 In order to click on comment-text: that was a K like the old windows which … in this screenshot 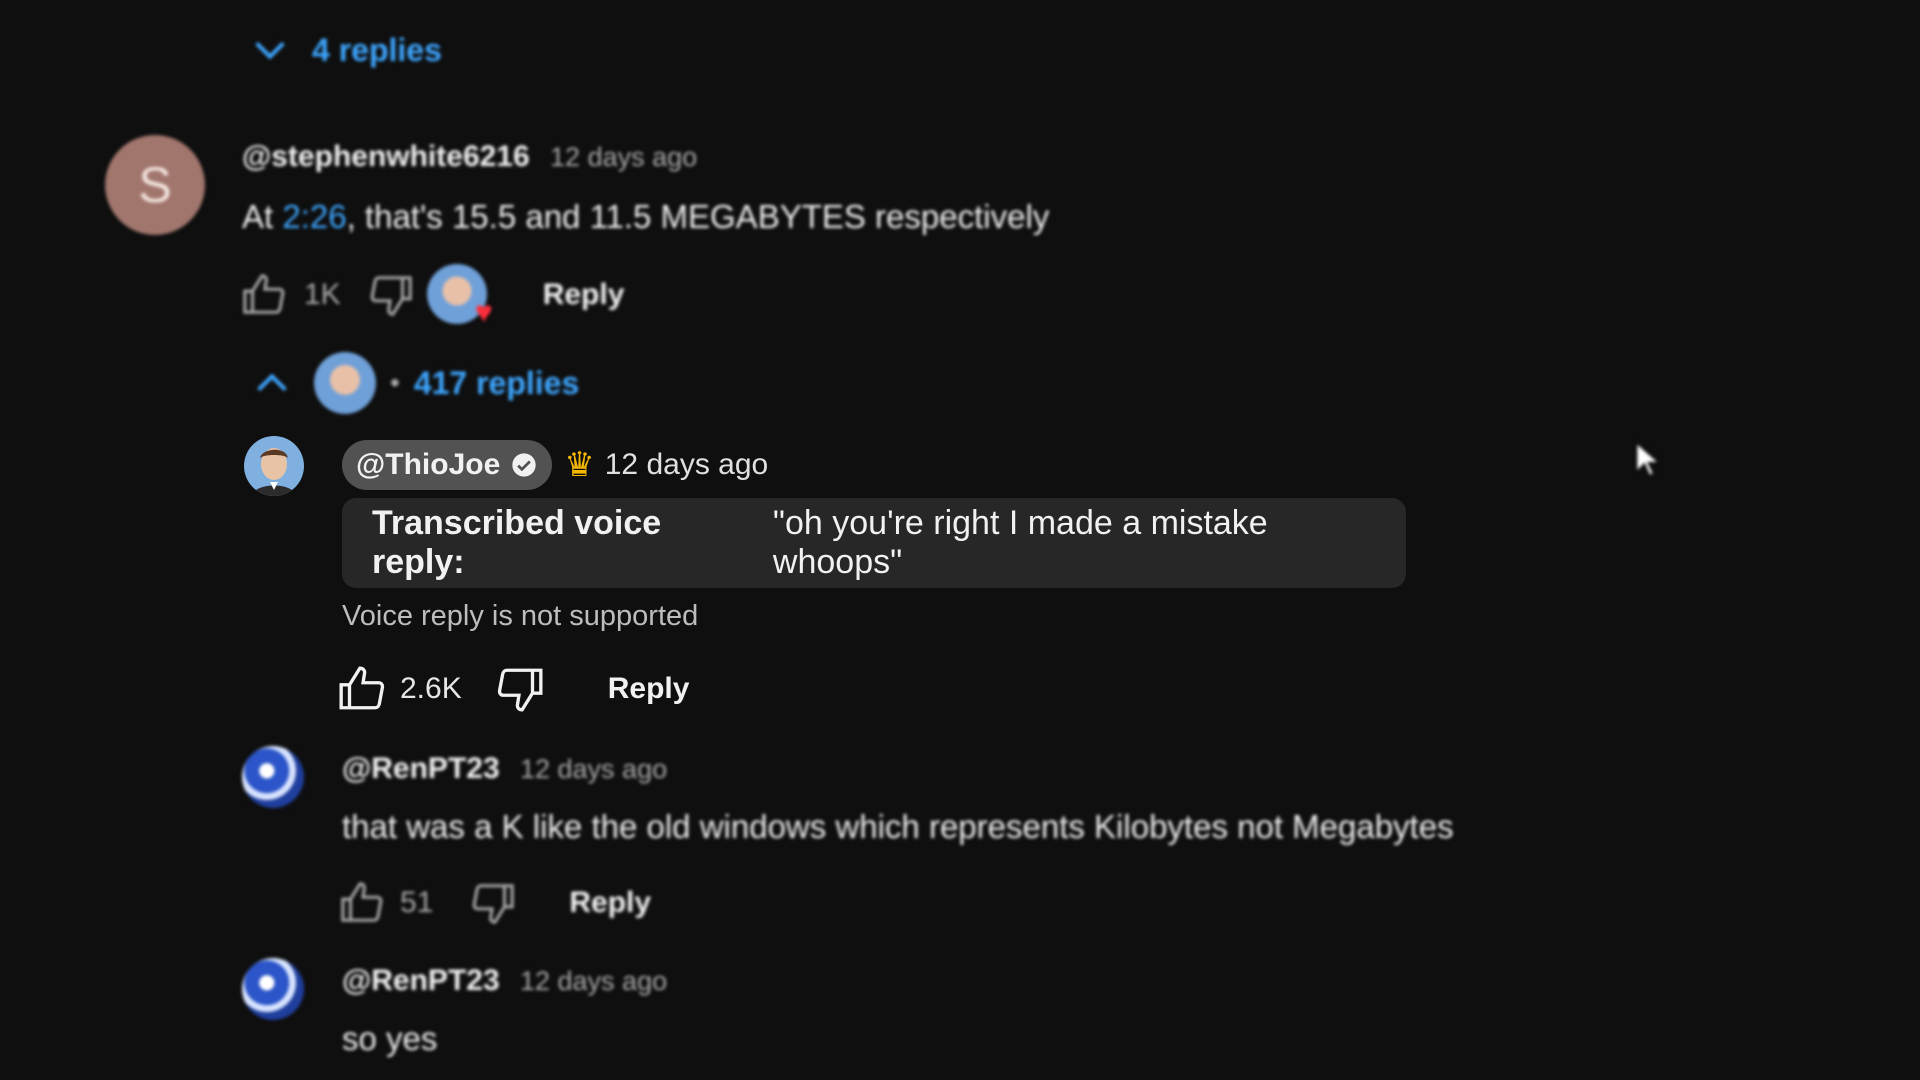, I will do `click(898, 826)`.